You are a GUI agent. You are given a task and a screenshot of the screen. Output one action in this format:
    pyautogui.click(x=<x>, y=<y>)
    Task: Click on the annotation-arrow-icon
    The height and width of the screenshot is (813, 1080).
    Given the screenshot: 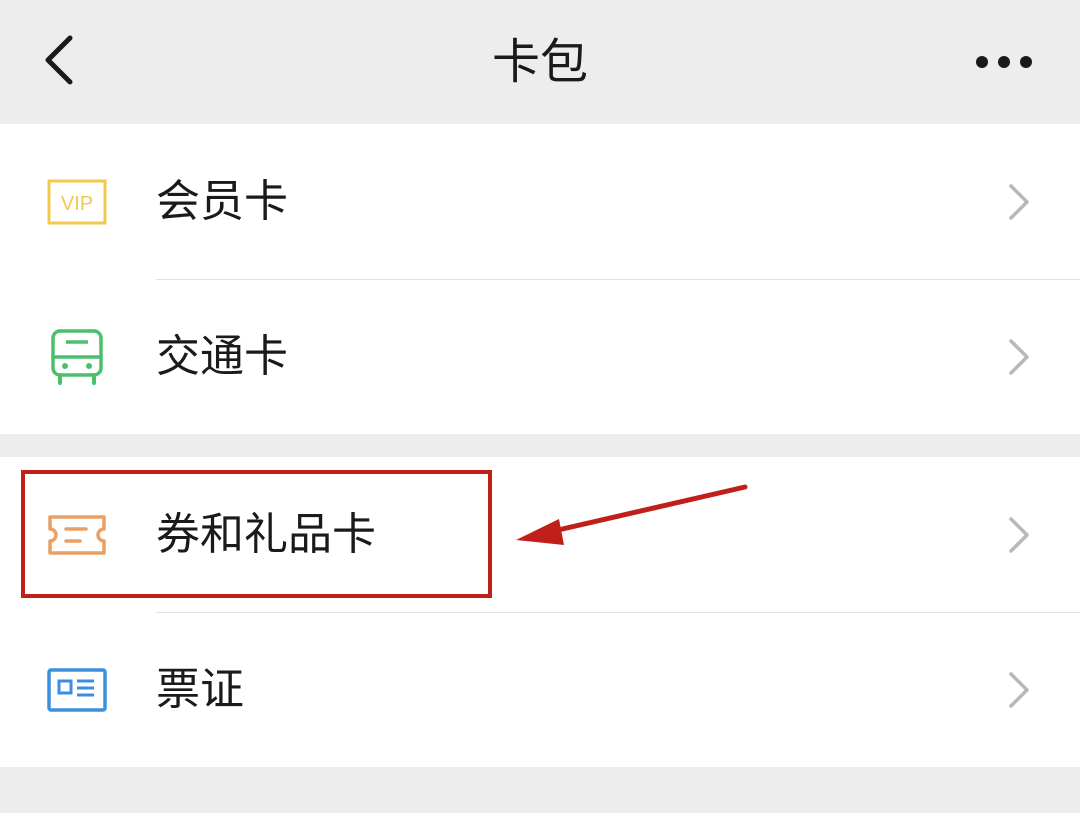 What is the action you would take?
    pyautogui.click(x=630, y=515)
    